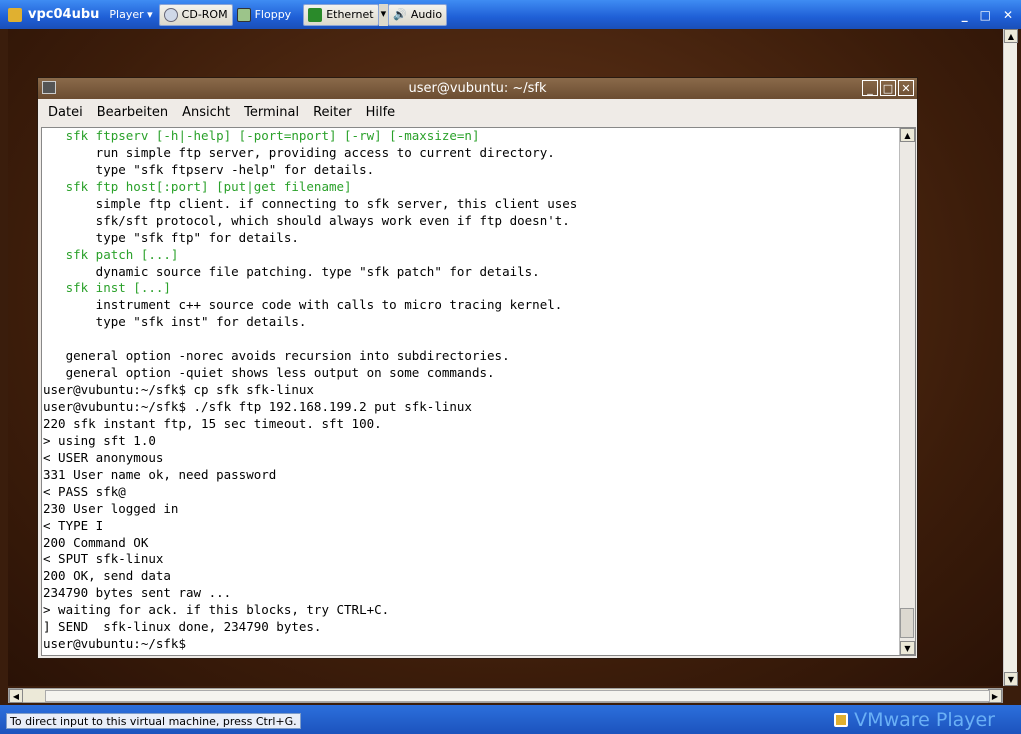  Describe the element at coordinates (182, 627) in the screenshot. I see `terminal-line: ] SEND sfk-linux done, 234790 bytes.` at that location.